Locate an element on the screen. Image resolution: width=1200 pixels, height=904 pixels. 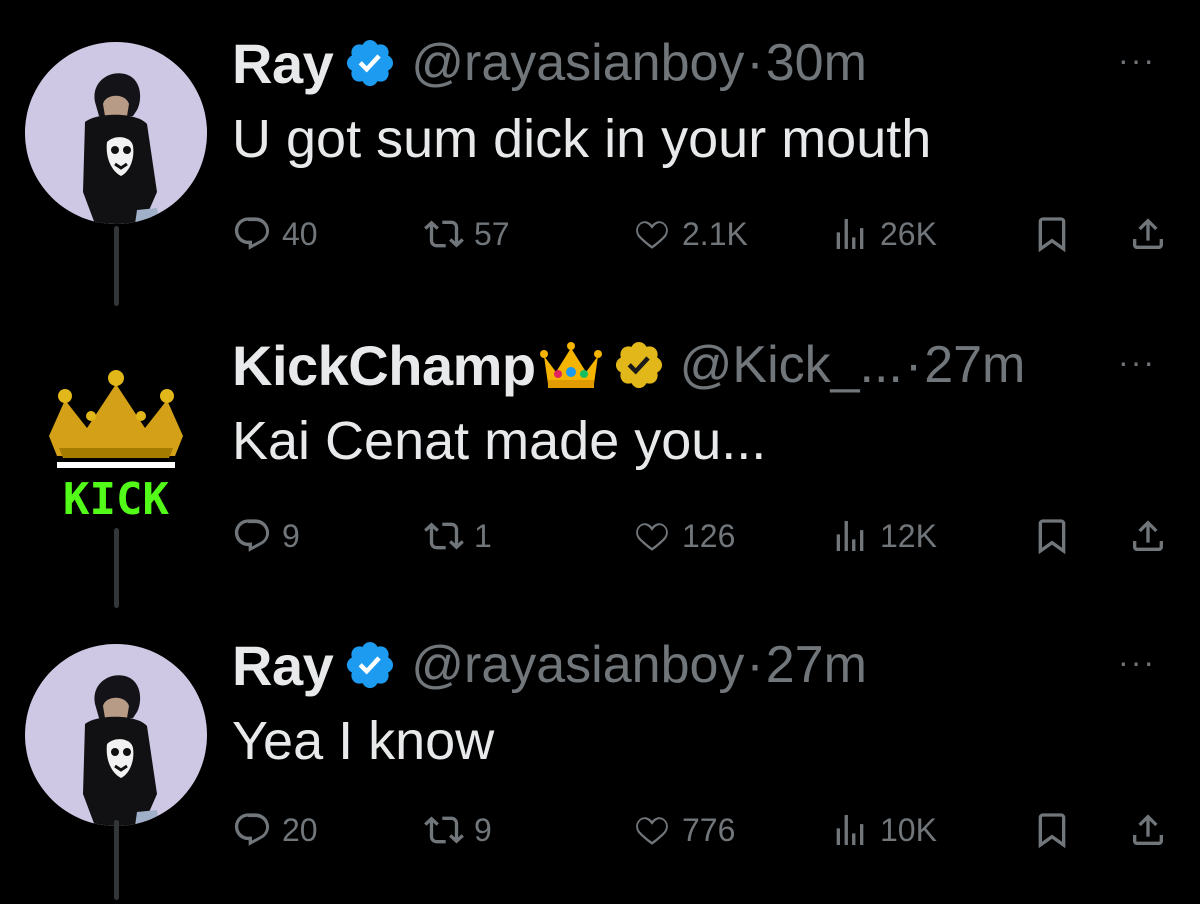
like-count: 776 is located at coordinates (709, 829).